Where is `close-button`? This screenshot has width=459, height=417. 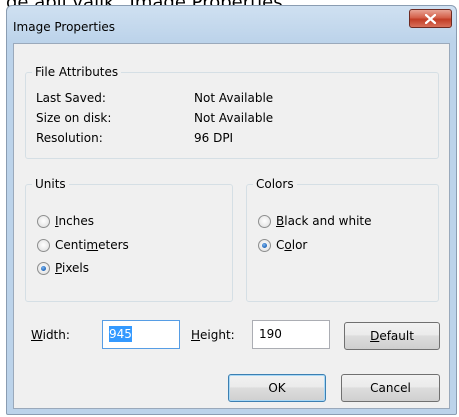
close-button is located at coordinates (430, 18).